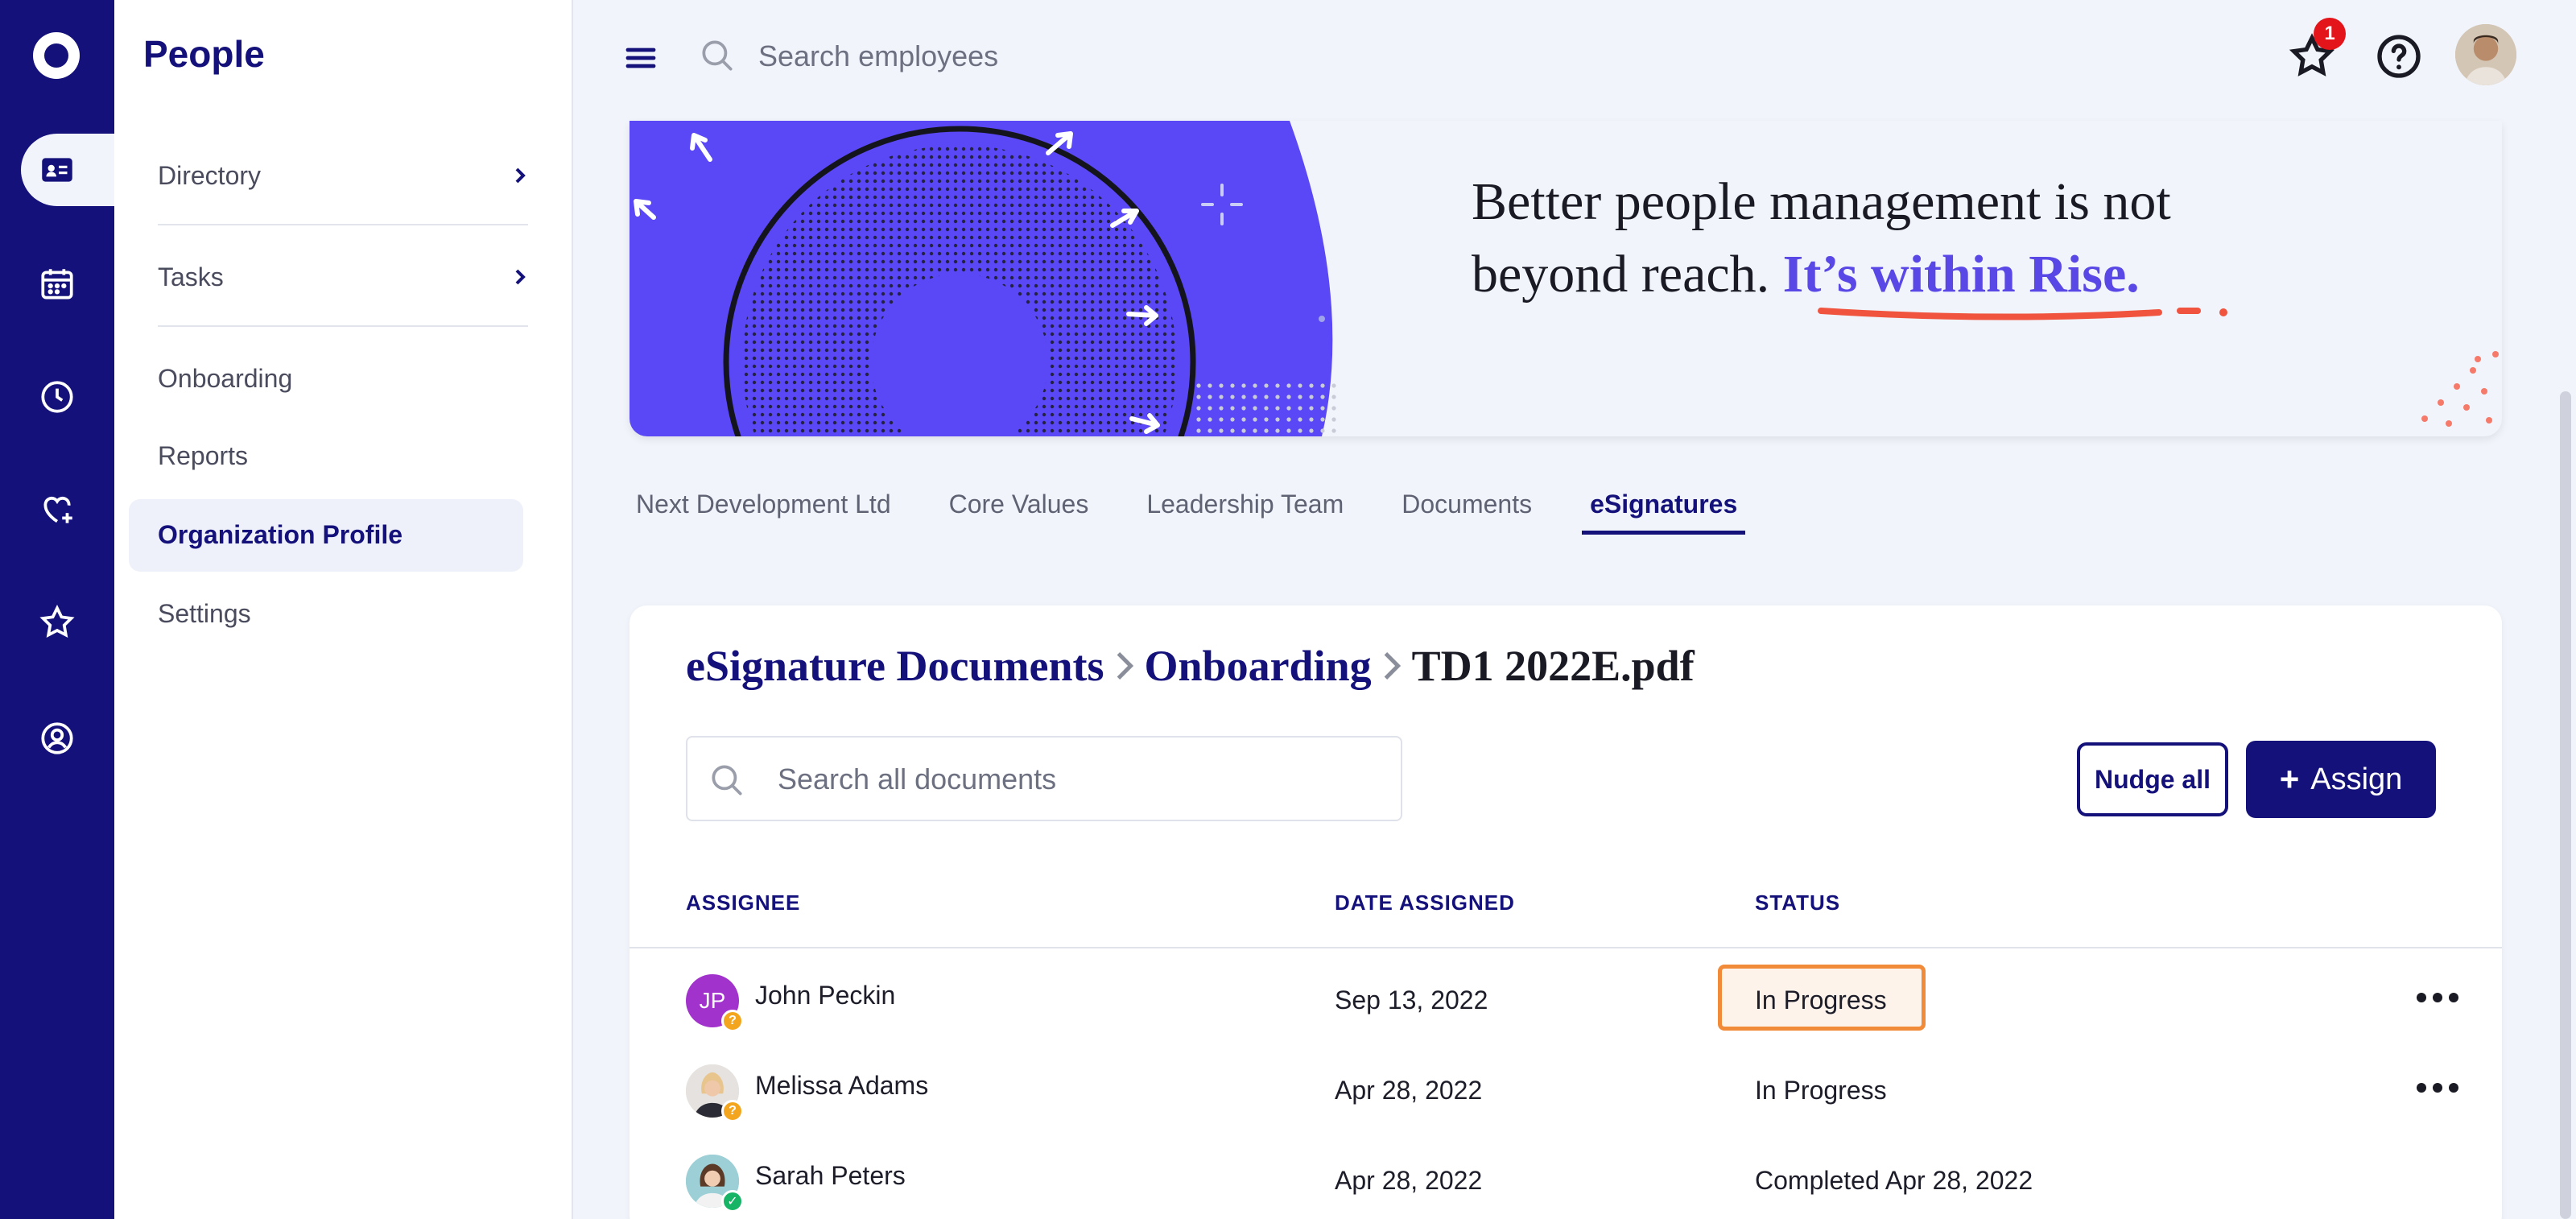 This screenshot has height=1219, width=2576. What do you see at coordinates (1553, 666) in the screenshot?
I see `breadcrumb-current-file: TD1 2022E.pdf` at bounding box center [1553, 666].